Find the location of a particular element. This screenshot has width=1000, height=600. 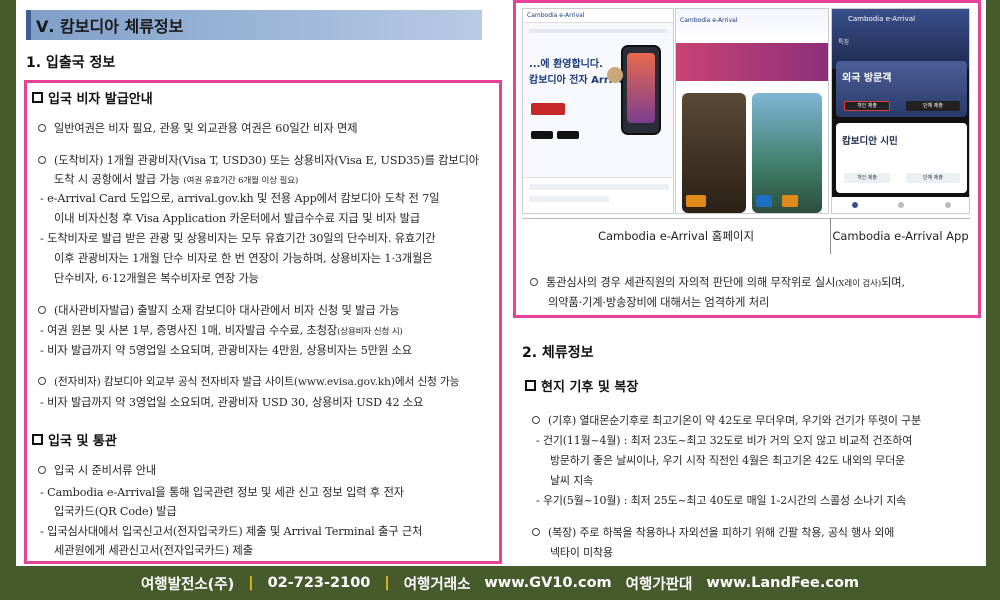

app-store-badge is located at coordinates (568, 135).